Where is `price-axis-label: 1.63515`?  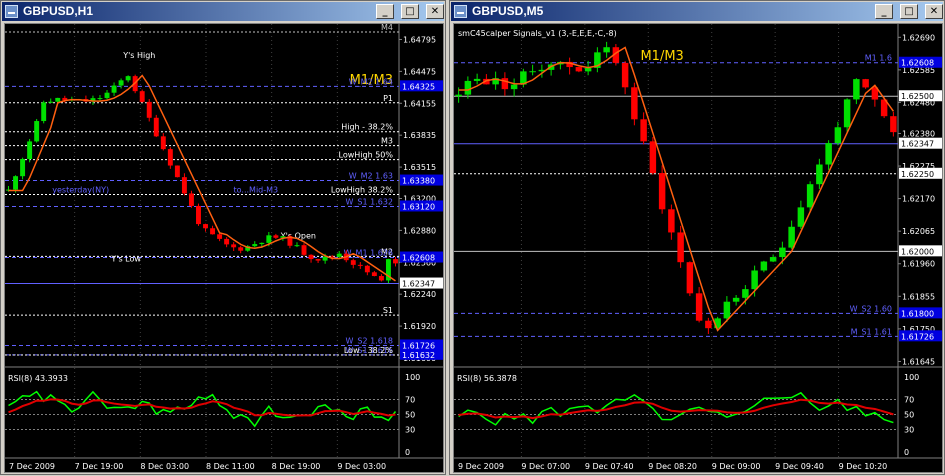
price-axis-label: 1.63515 is located at coordinates (419, 167).